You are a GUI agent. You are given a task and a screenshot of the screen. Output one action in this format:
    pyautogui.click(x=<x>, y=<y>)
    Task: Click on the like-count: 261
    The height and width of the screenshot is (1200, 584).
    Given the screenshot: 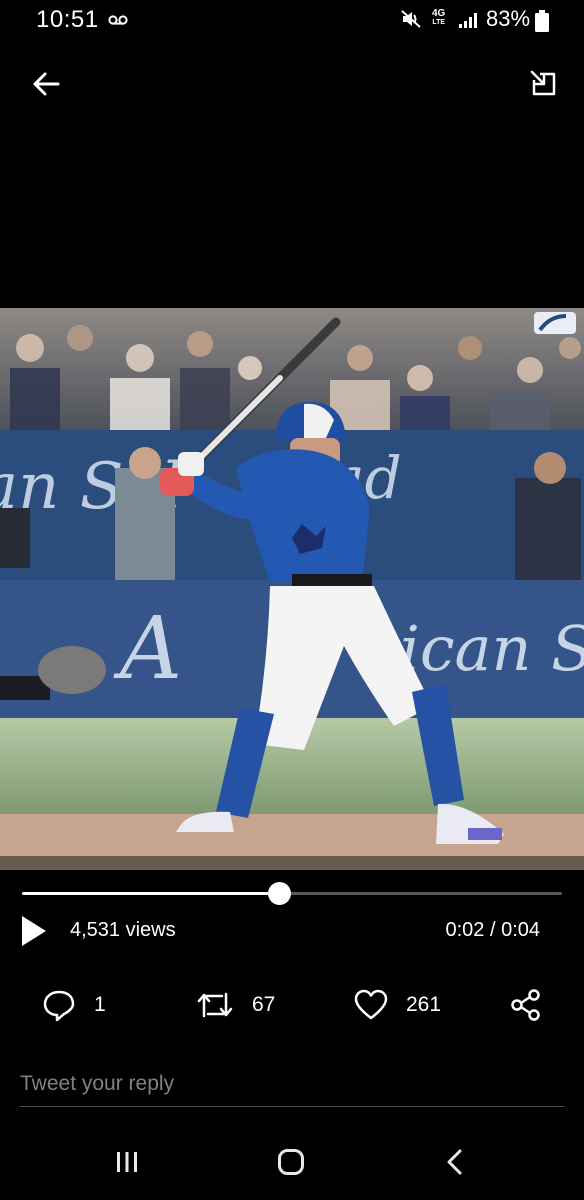 What is the action you would take?
    pyautogui.click(x=424, y=1004)
    